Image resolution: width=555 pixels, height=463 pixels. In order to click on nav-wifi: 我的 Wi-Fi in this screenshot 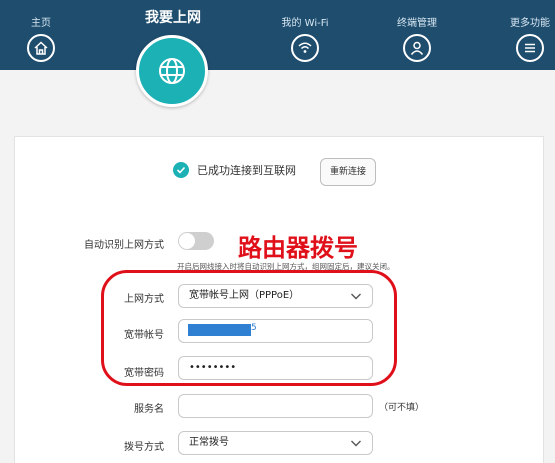, I will do `click(305, 31)`.